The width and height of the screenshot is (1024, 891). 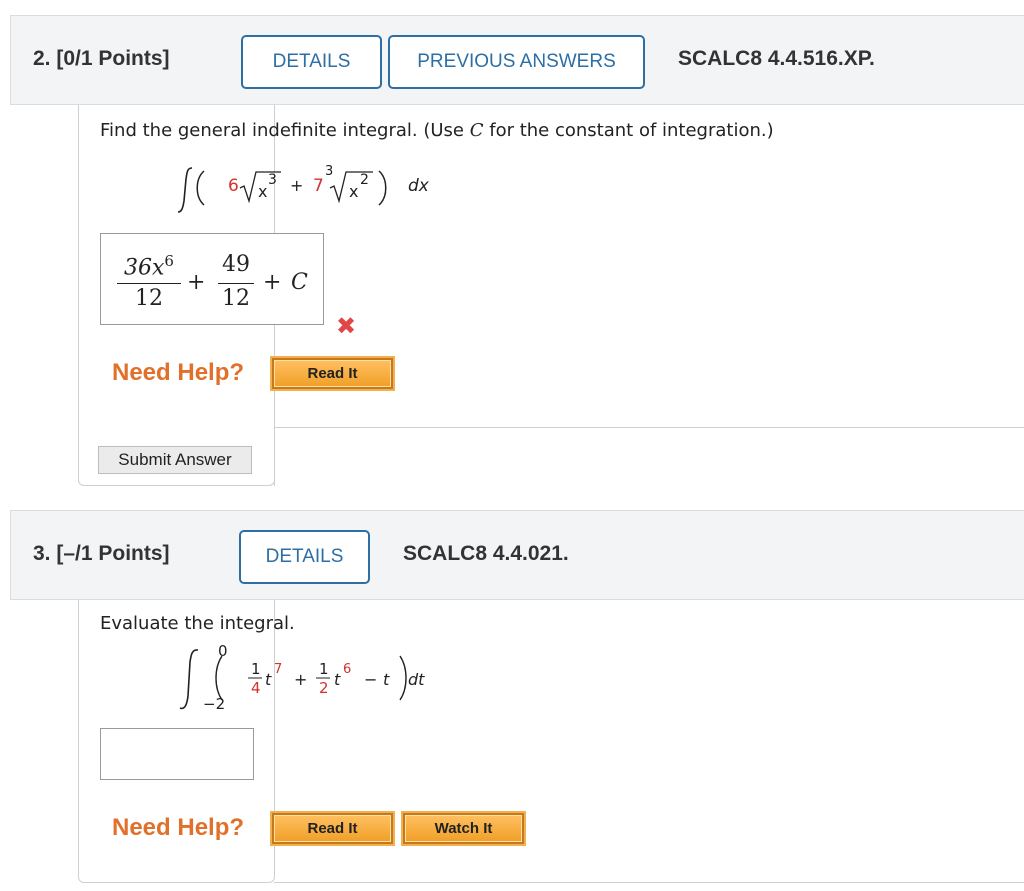 What do you see at coordinates (304, 557) in the screenshot?
I see `q3-details-button: DETAILS` at bounding box center [304, 557].